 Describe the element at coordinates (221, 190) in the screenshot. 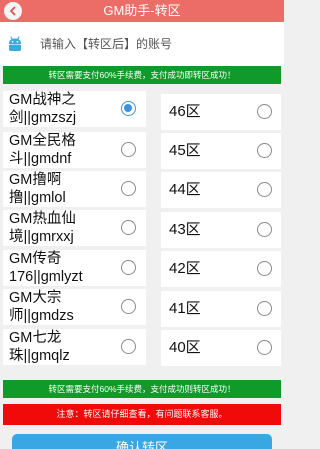

I see `target-zone-item: 44区` at that location.